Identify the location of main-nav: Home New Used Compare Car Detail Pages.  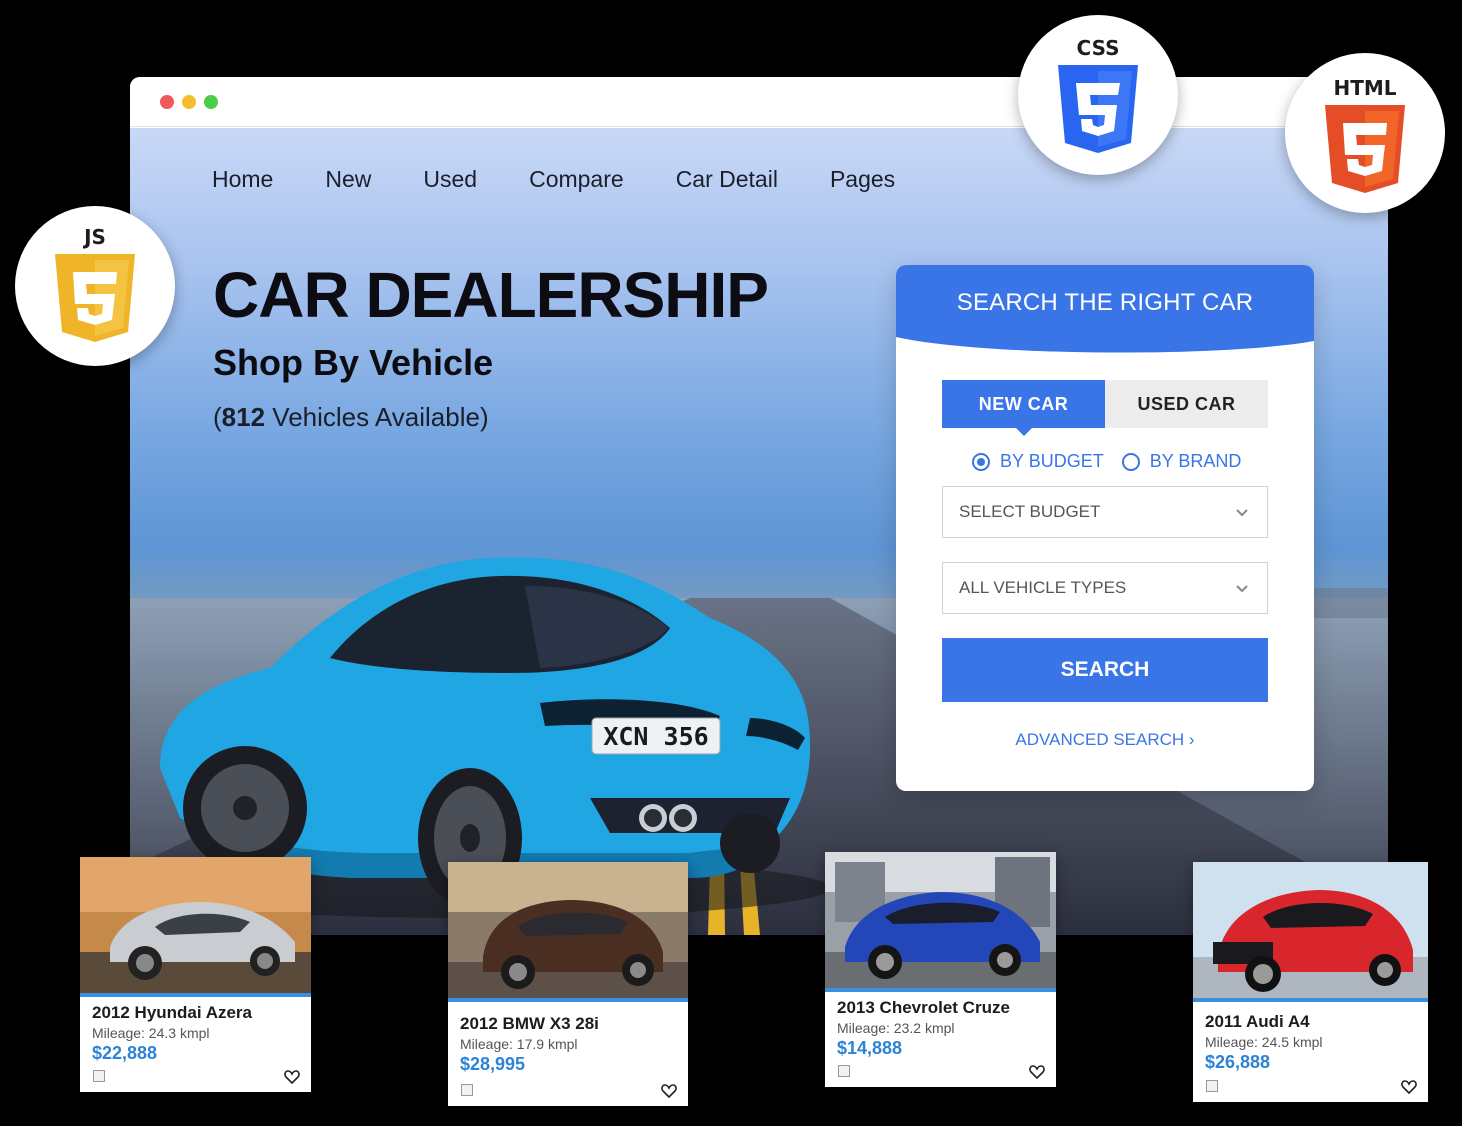
(579, 179).